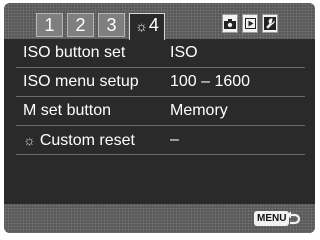 The height and width of the screenshot is (240, 320). What do you see at coordinates (293, 218) in the screenshot?
I see `return-arrow-icon` at bounding box center [293, 218].